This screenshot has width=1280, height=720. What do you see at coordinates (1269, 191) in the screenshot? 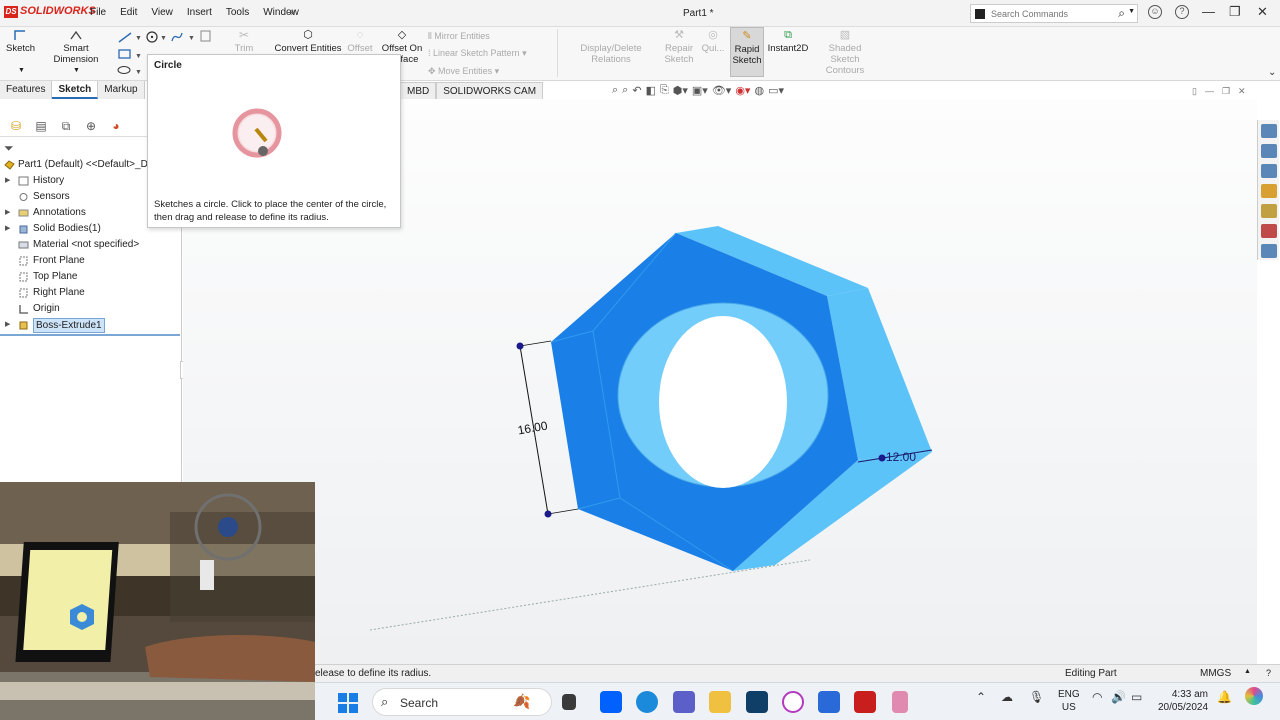
I see `file-explorer-icon` at bounding box center [1269, 191].